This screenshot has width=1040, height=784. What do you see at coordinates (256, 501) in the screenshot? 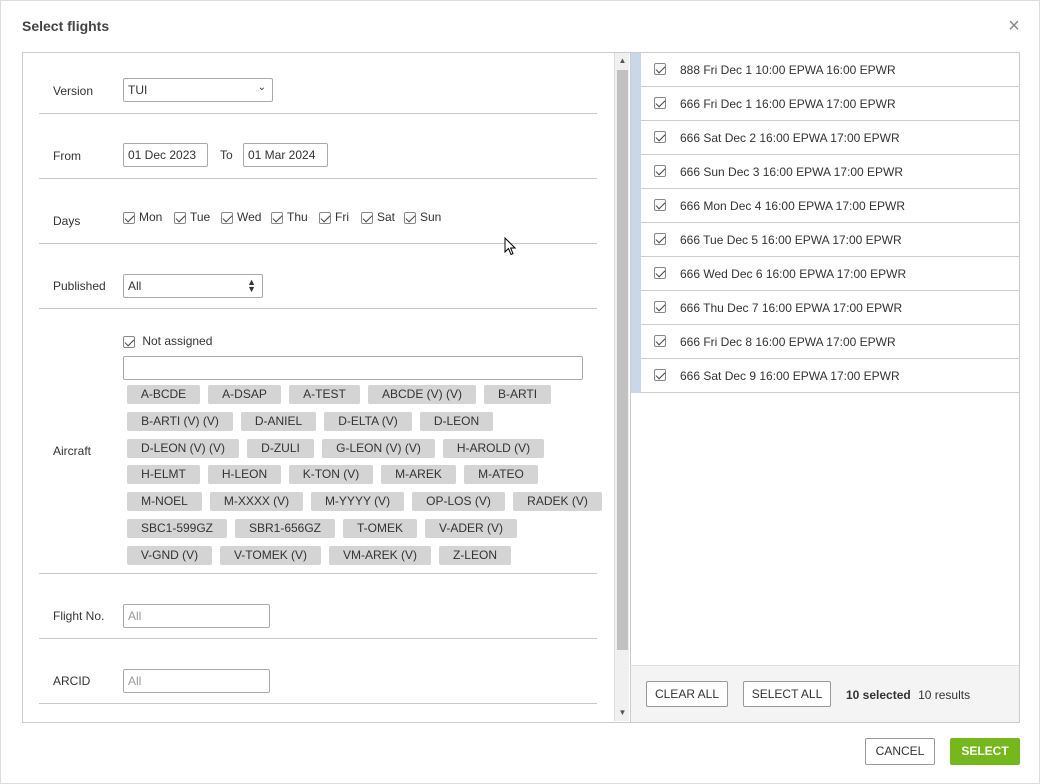
I see `aircraft-chip: M-XXXX (V)` at bounding box center [256, 501].